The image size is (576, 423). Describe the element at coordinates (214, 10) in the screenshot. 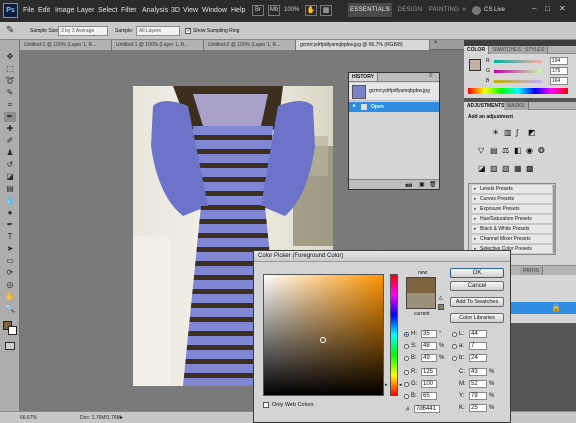

I see `menu-window: Window` at that location.